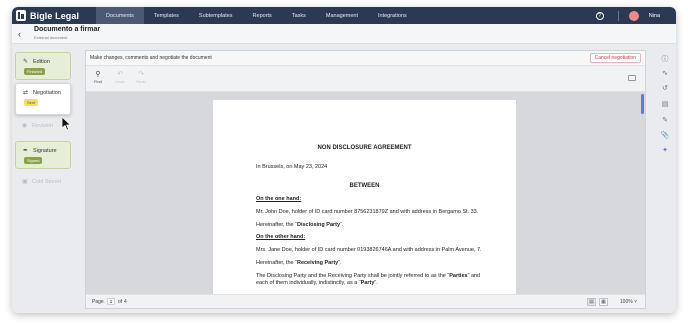  I want to click on zoom-select: 100% ˅, so click(628, 302).